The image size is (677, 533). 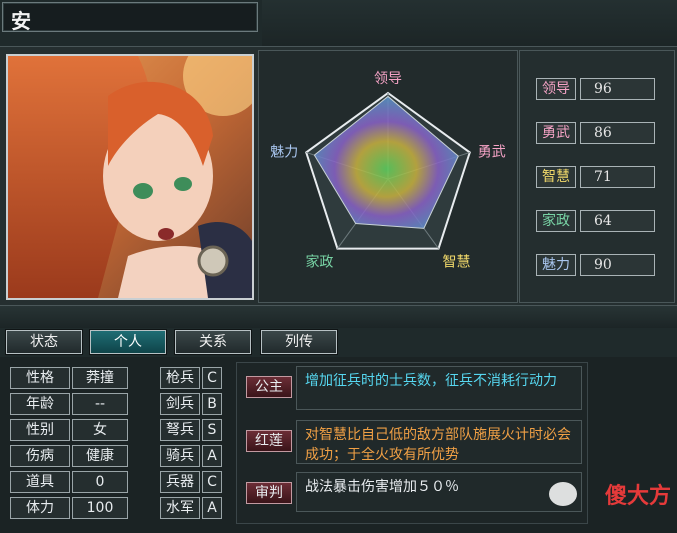 What do you see at coordinates (180, 430) in the screenshot?
I see `aptitude-label: 弩兵` at bounding box center [180, 430].